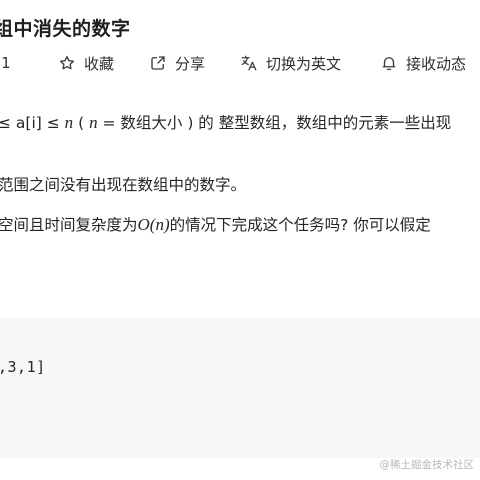 This screenshot has height=480, width=480. What do you see at coordinates (304, 63) in the screenshot?
I see `translate-label: 切换为英文` at bounding box center [304, 63].